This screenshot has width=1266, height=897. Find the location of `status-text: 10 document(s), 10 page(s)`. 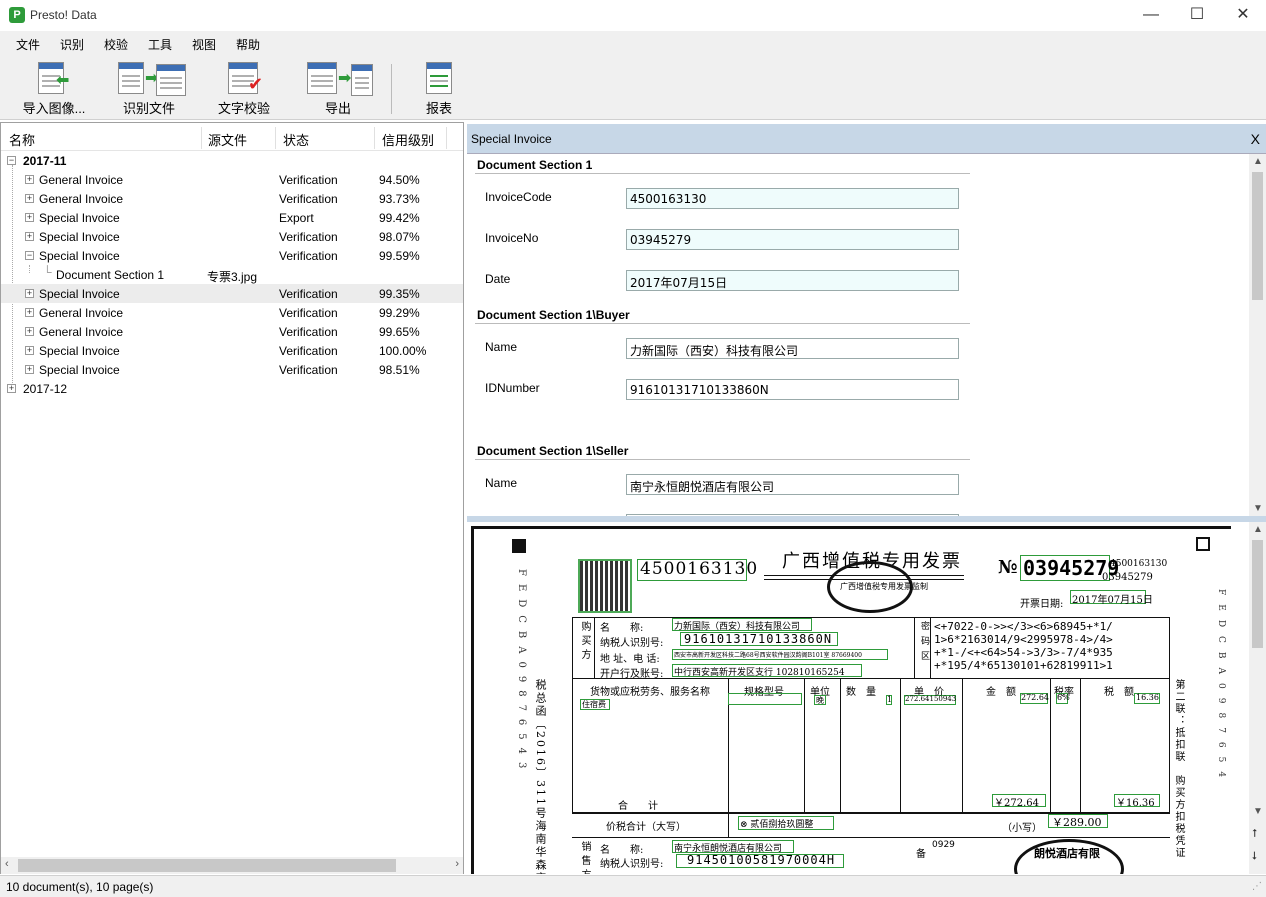

status-text: 10 document(s), 10 page(s) is located at coordinates (80, 887).